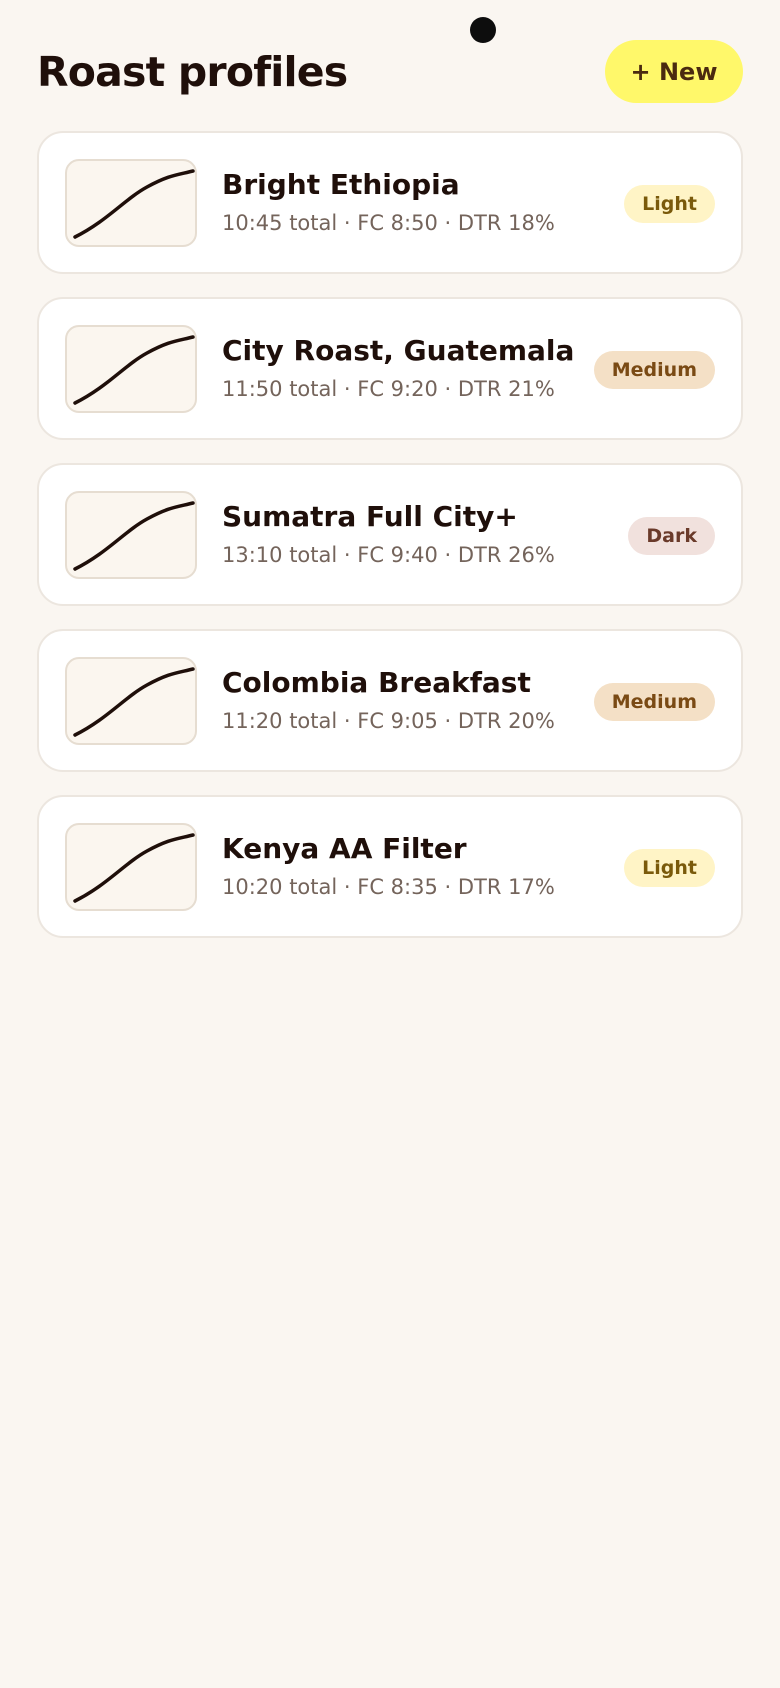 This screenshot has width=780, height=1688. What do you see at coordinates (376, 682) in the screenshot?
I see `profile-name: Colombia Breakfast` at bounding box center [376, 682].